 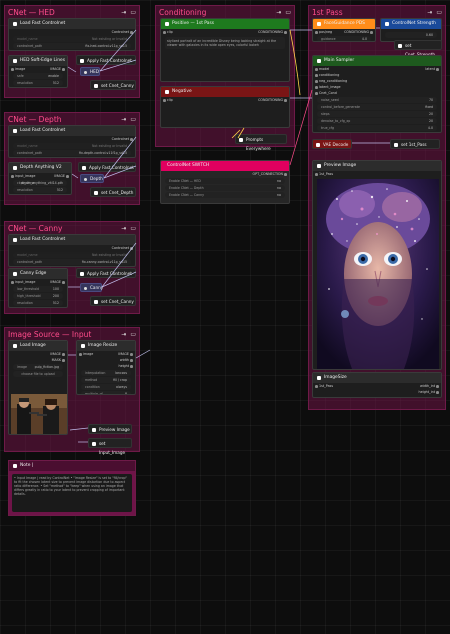 I want to click on set-cnet-node: set Cnet_Depth, so click(x=113, y=192).